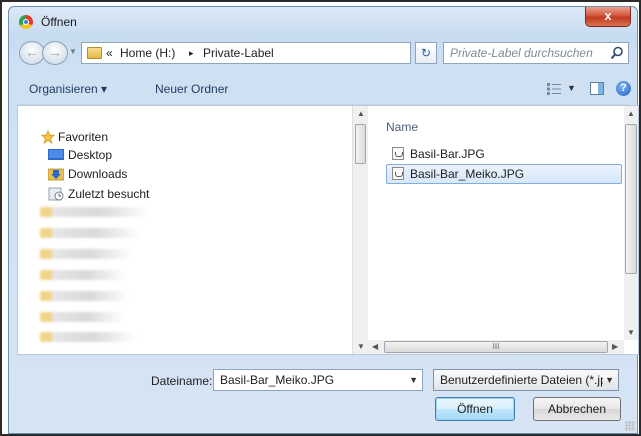  Describe the element at coordinates (83, 137) in the screenshot. I see `sidebar-item-favorites: Favoriten` at that location.